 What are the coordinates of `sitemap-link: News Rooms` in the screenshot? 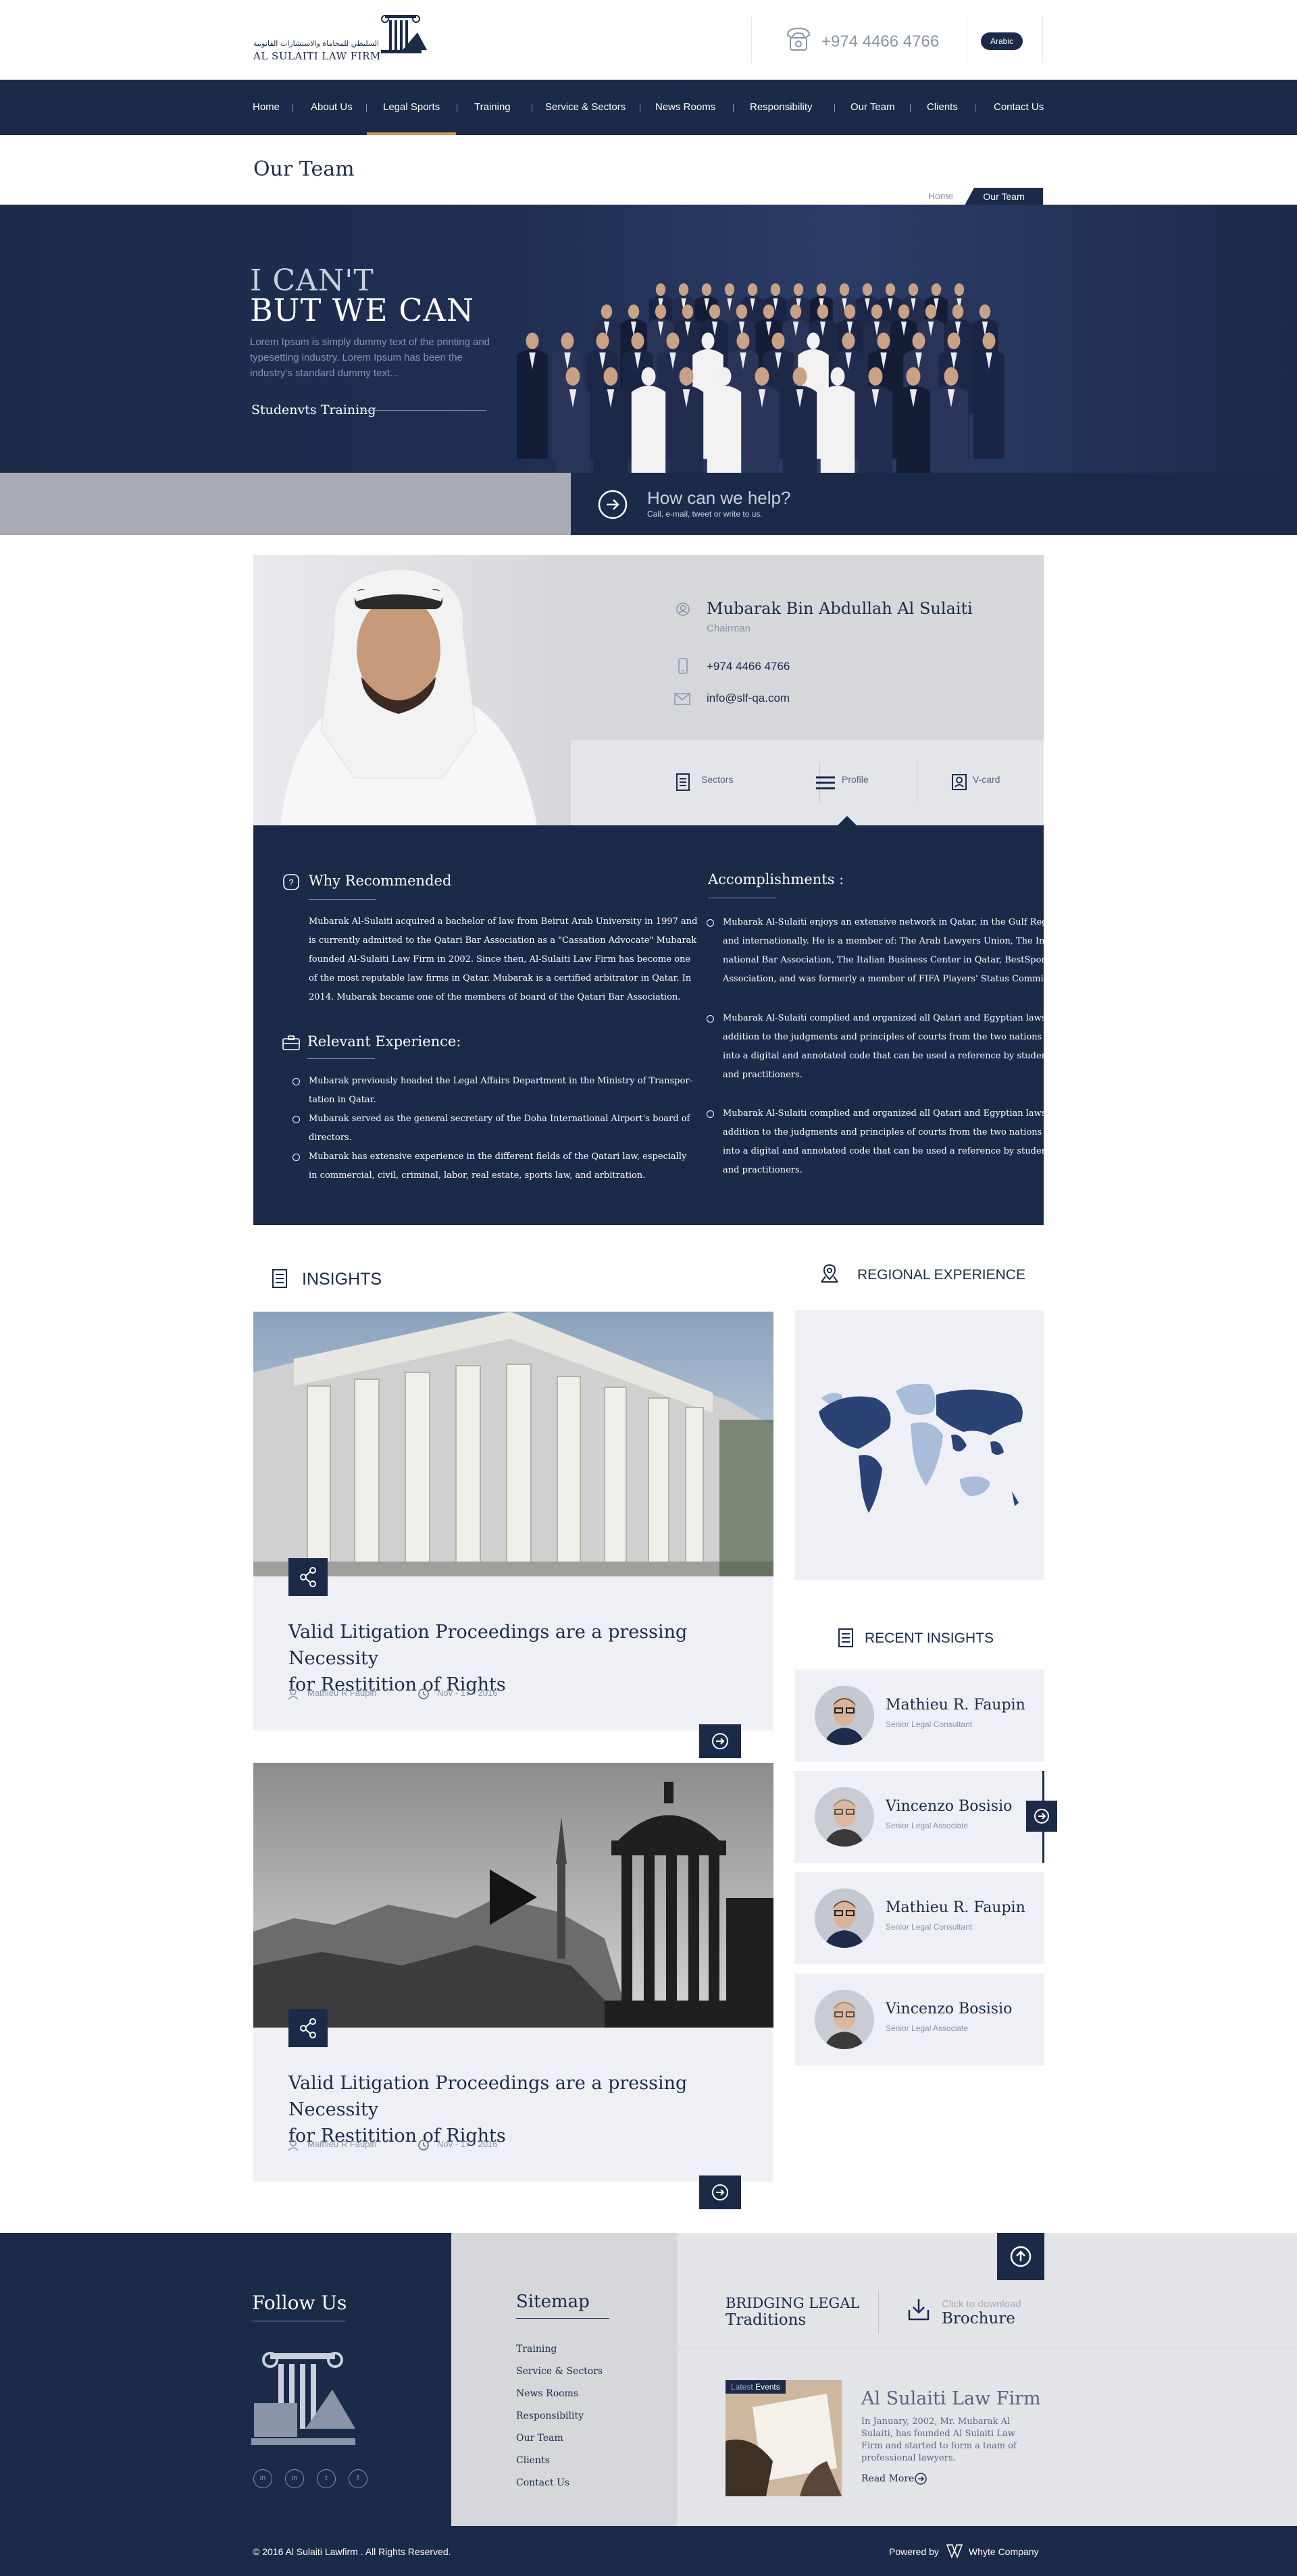 It's located at (547, 2393).